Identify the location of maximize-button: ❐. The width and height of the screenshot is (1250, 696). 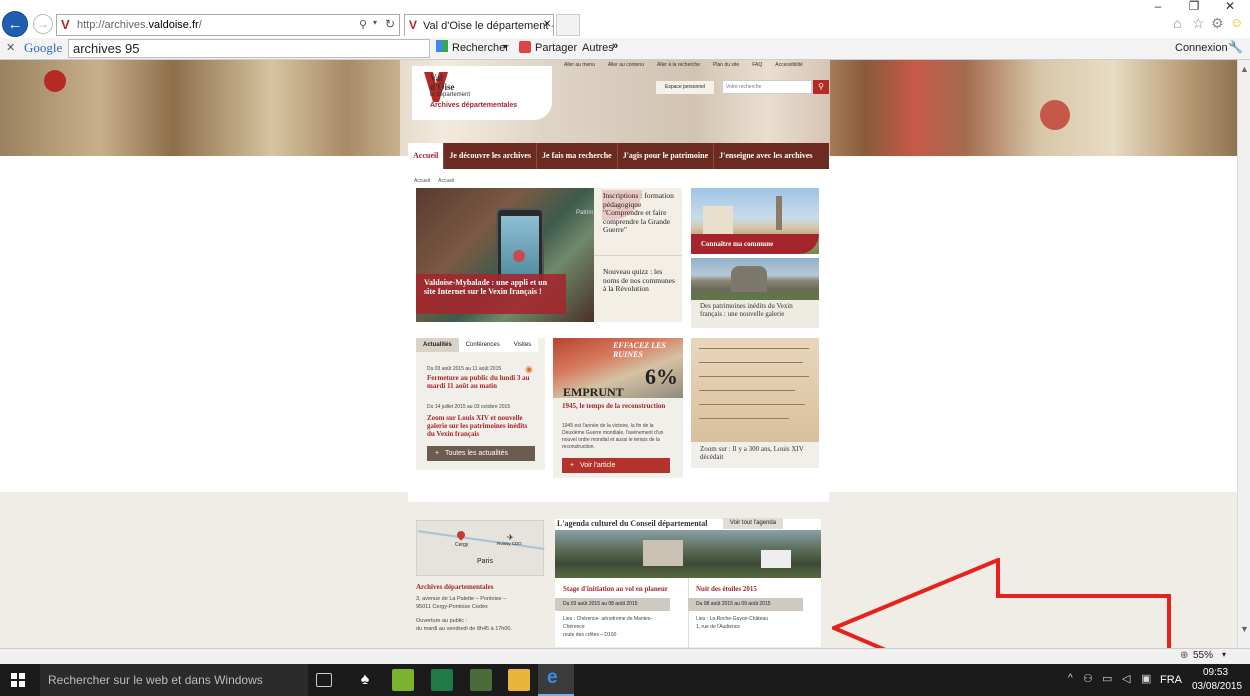
(1194, 6).